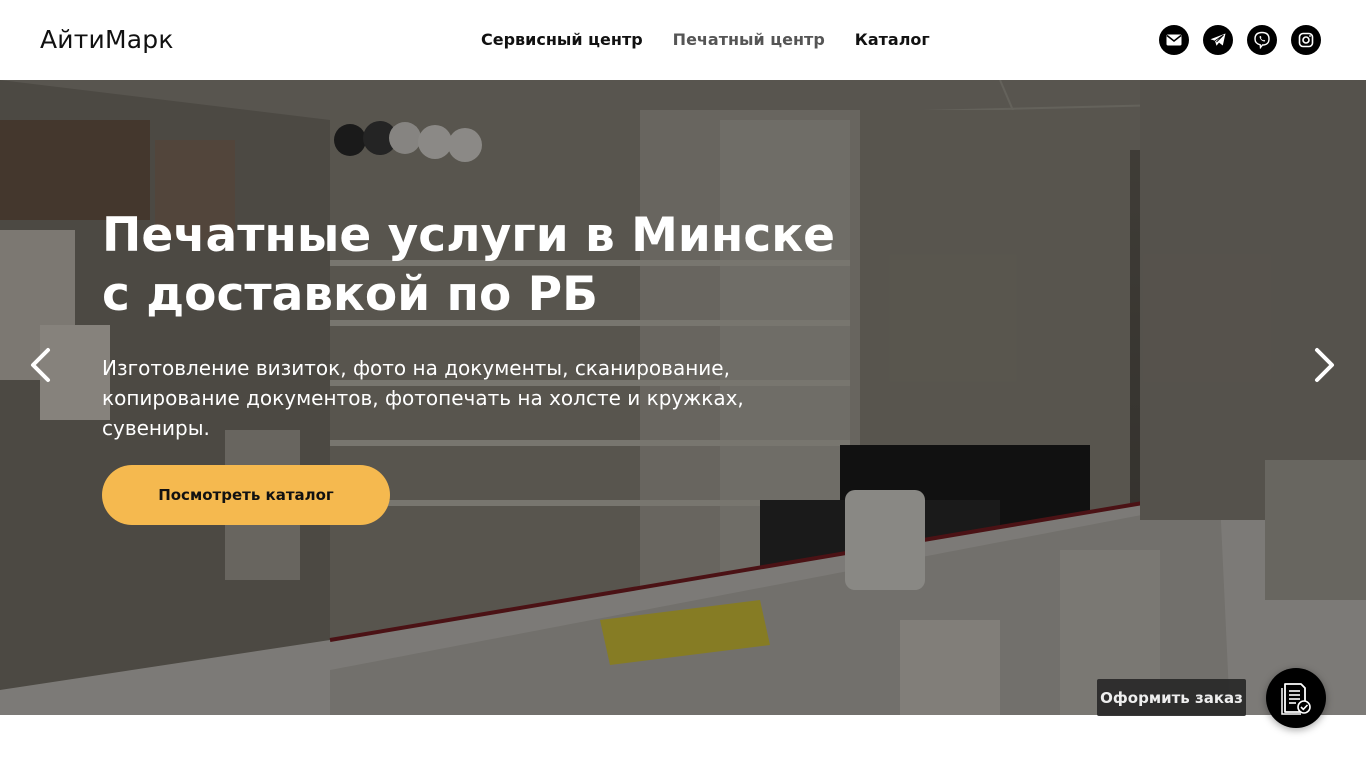  What do you see at coordinates (562, 39) in the screenshot?
I see `nav-item-service-center: Сервисный центр` at bounding box center [562, 39].